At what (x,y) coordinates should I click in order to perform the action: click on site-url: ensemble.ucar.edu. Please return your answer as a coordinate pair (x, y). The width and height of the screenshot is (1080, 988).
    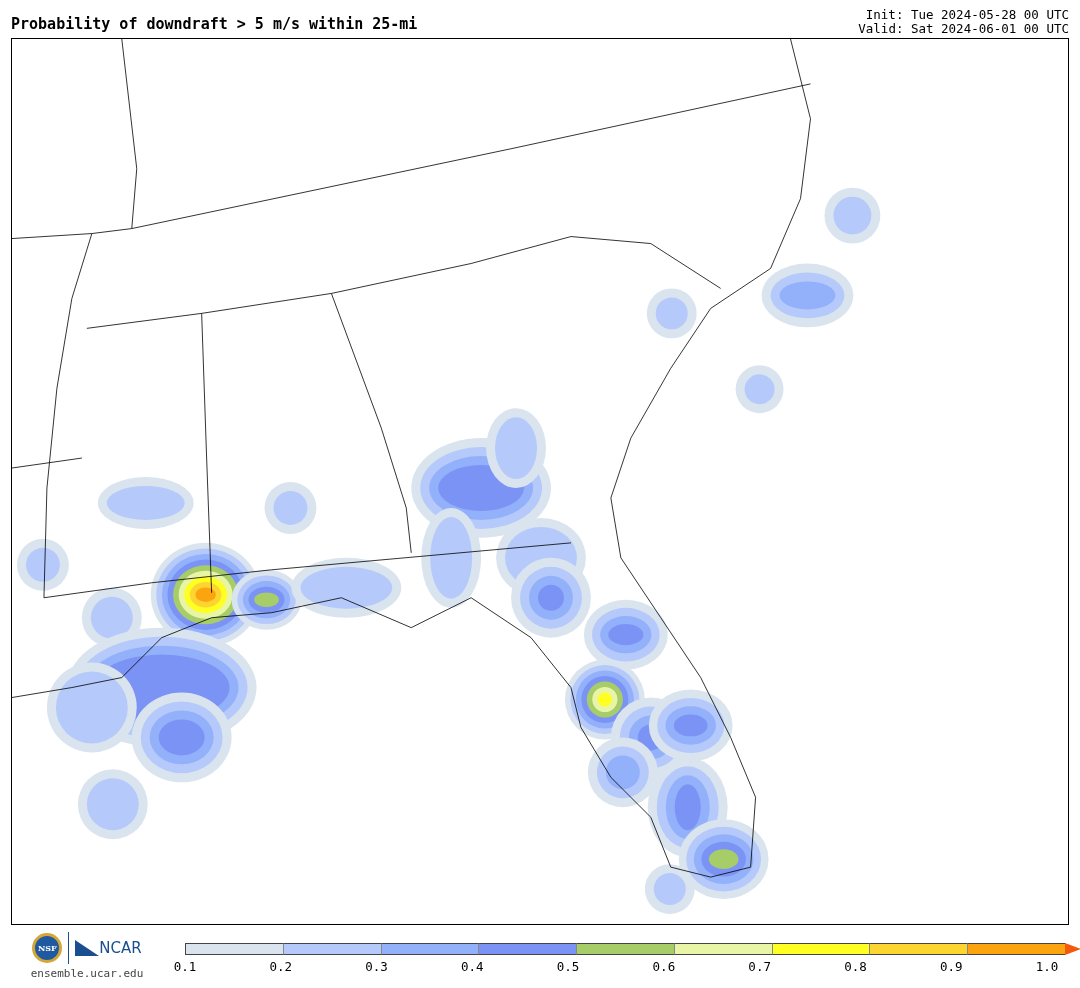
    Looking at the image, I should click on (87, 973).